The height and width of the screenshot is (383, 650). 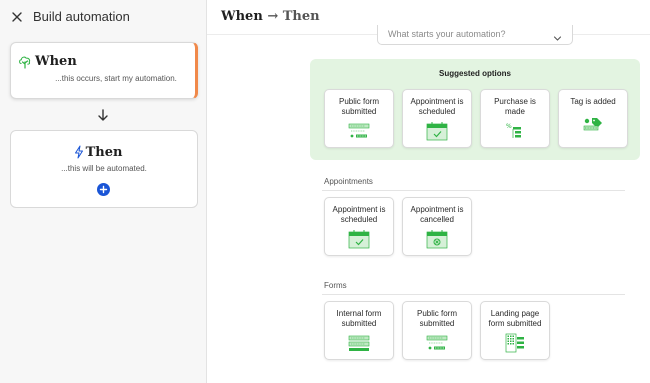 I want to click on tree-icon, so click(x=25, y=62).